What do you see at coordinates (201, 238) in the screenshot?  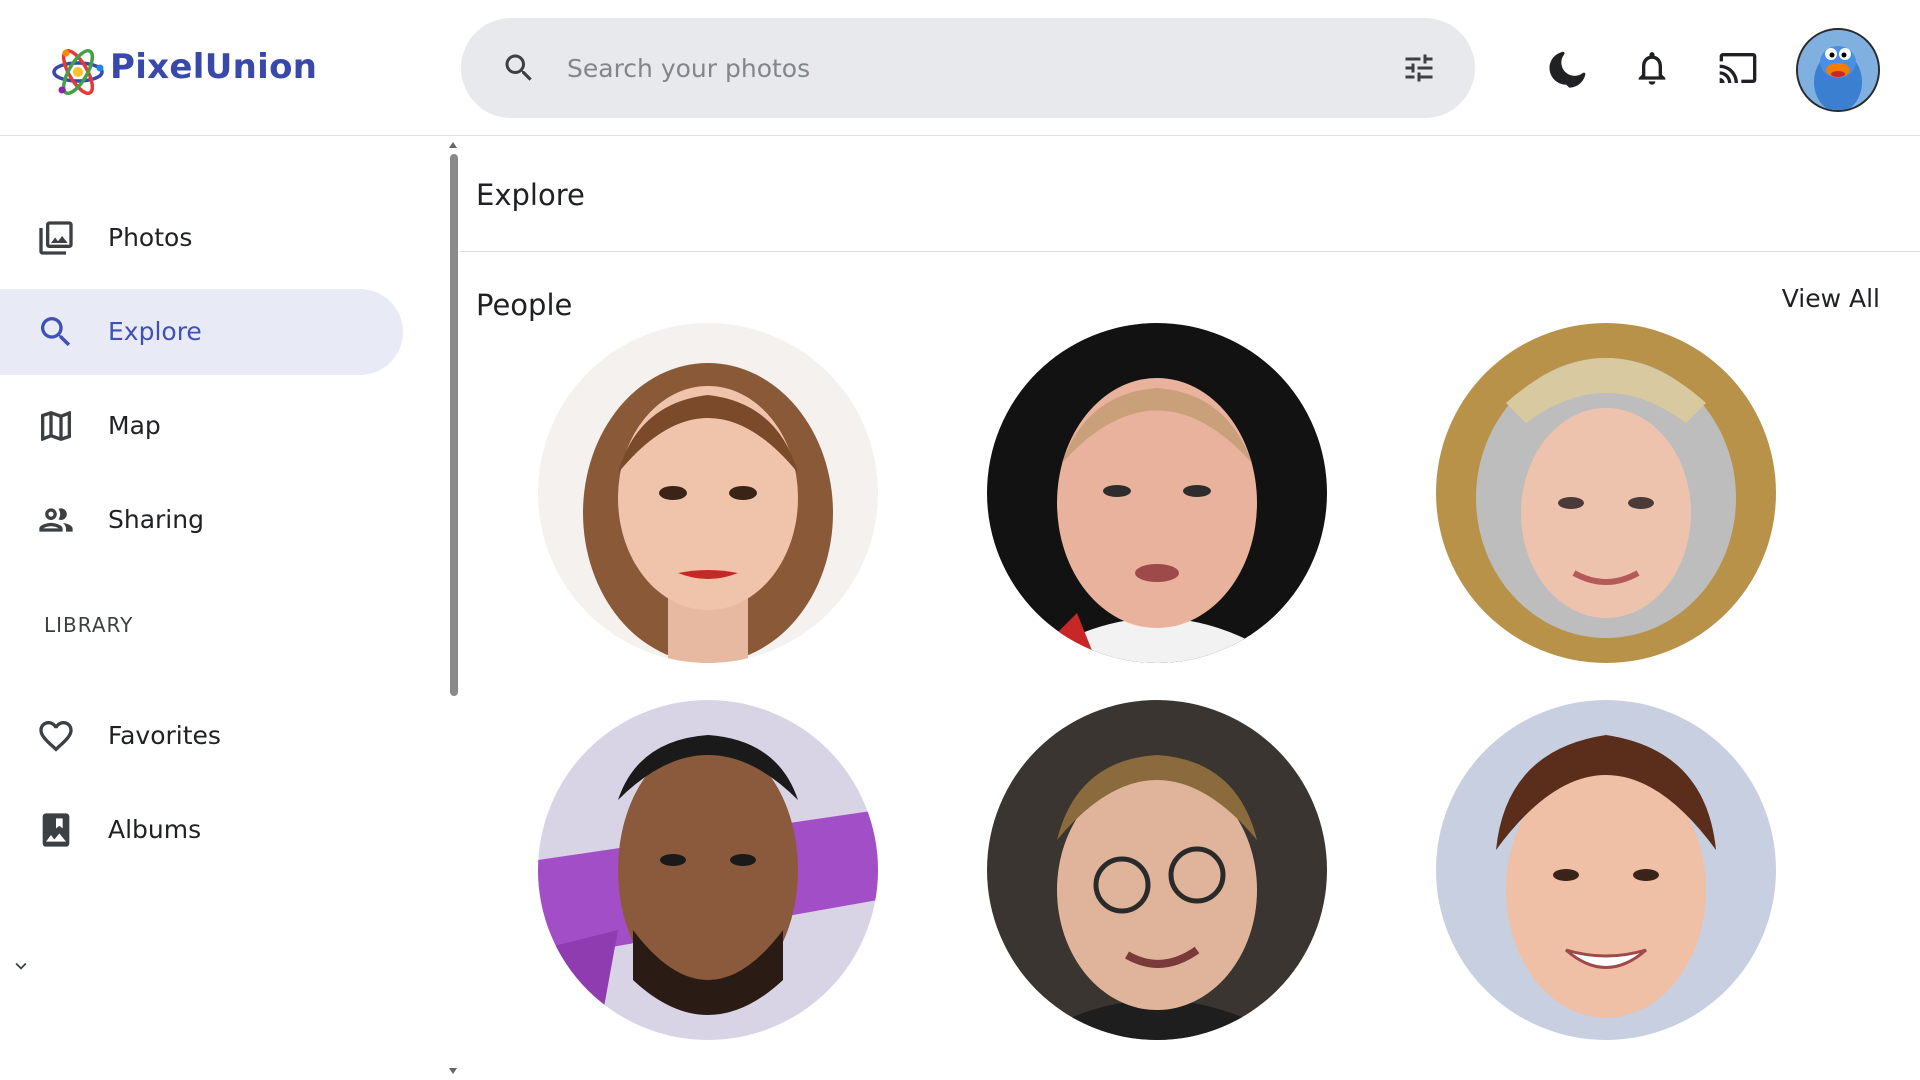 I see `sidebar-item-photos: Photos` at bounding box center [201, 238].